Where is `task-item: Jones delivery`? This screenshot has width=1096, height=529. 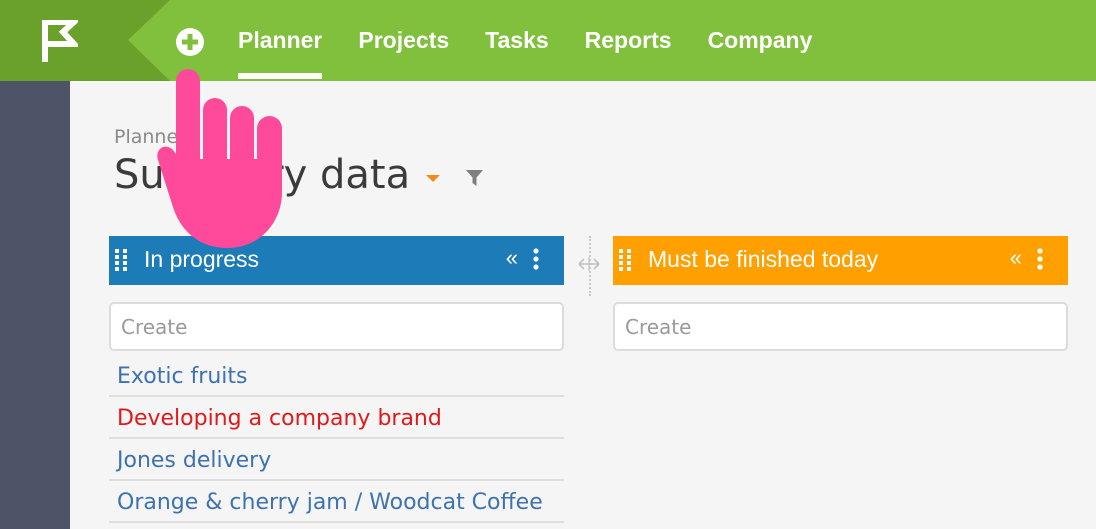 task-item: Jones delivery is located at coordinates (336, 460).